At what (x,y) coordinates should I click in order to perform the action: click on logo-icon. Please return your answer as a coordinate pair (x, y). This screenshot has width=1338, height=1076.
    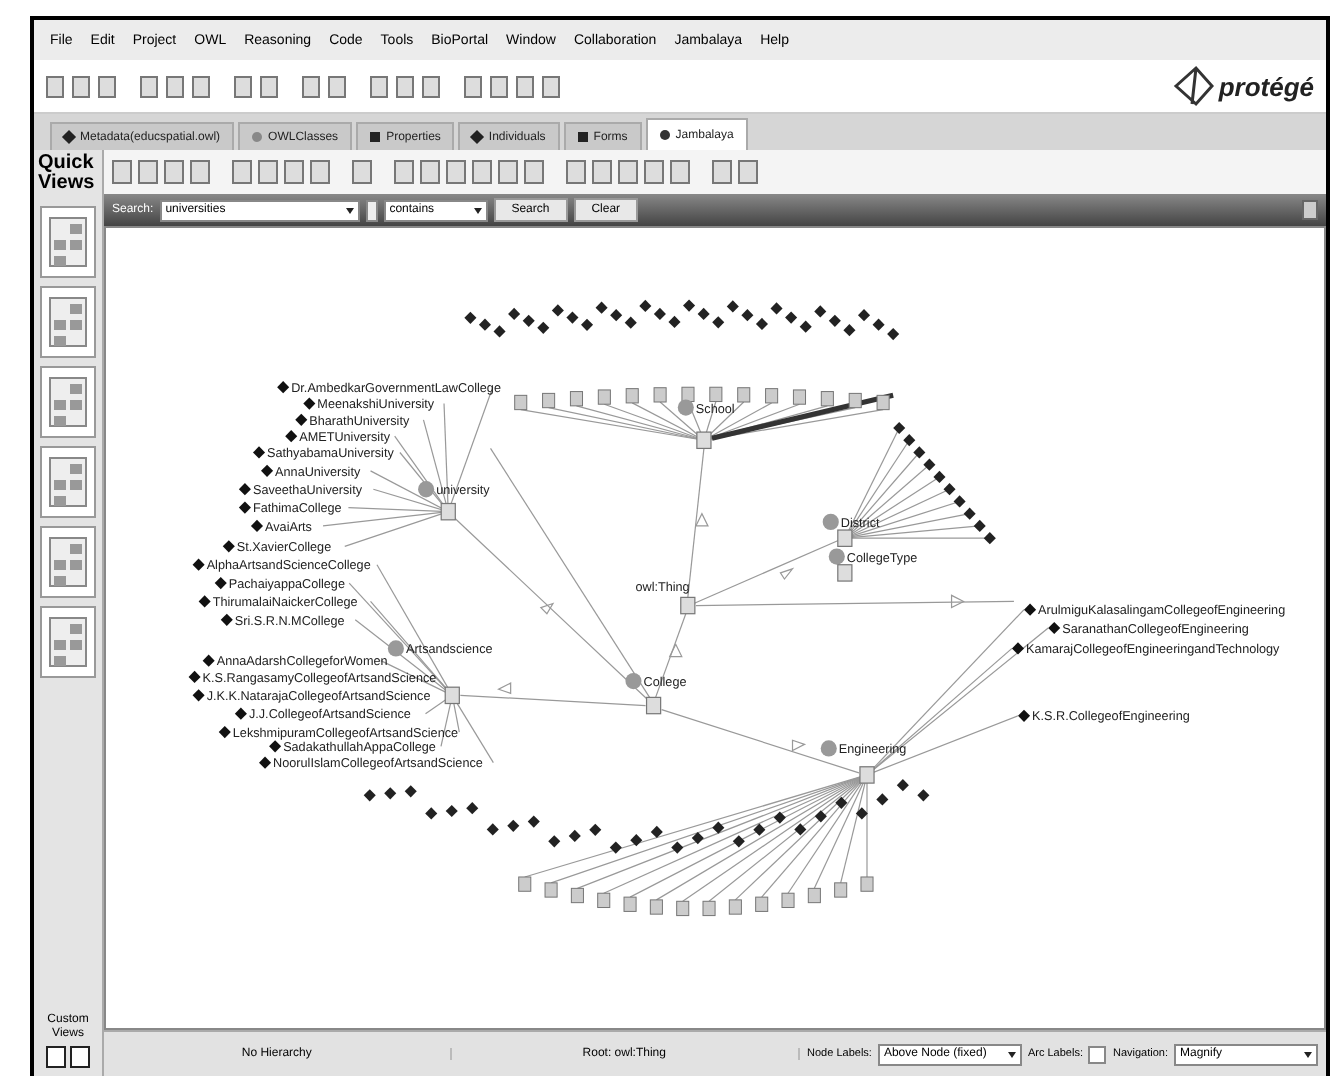
    Looking at the image, I should click on (1194, 86).